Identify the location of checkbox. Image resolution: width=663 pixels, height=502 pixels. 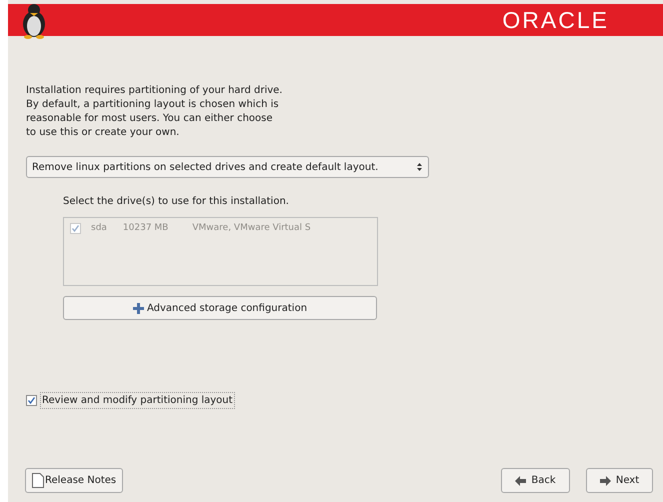
(31, 400).